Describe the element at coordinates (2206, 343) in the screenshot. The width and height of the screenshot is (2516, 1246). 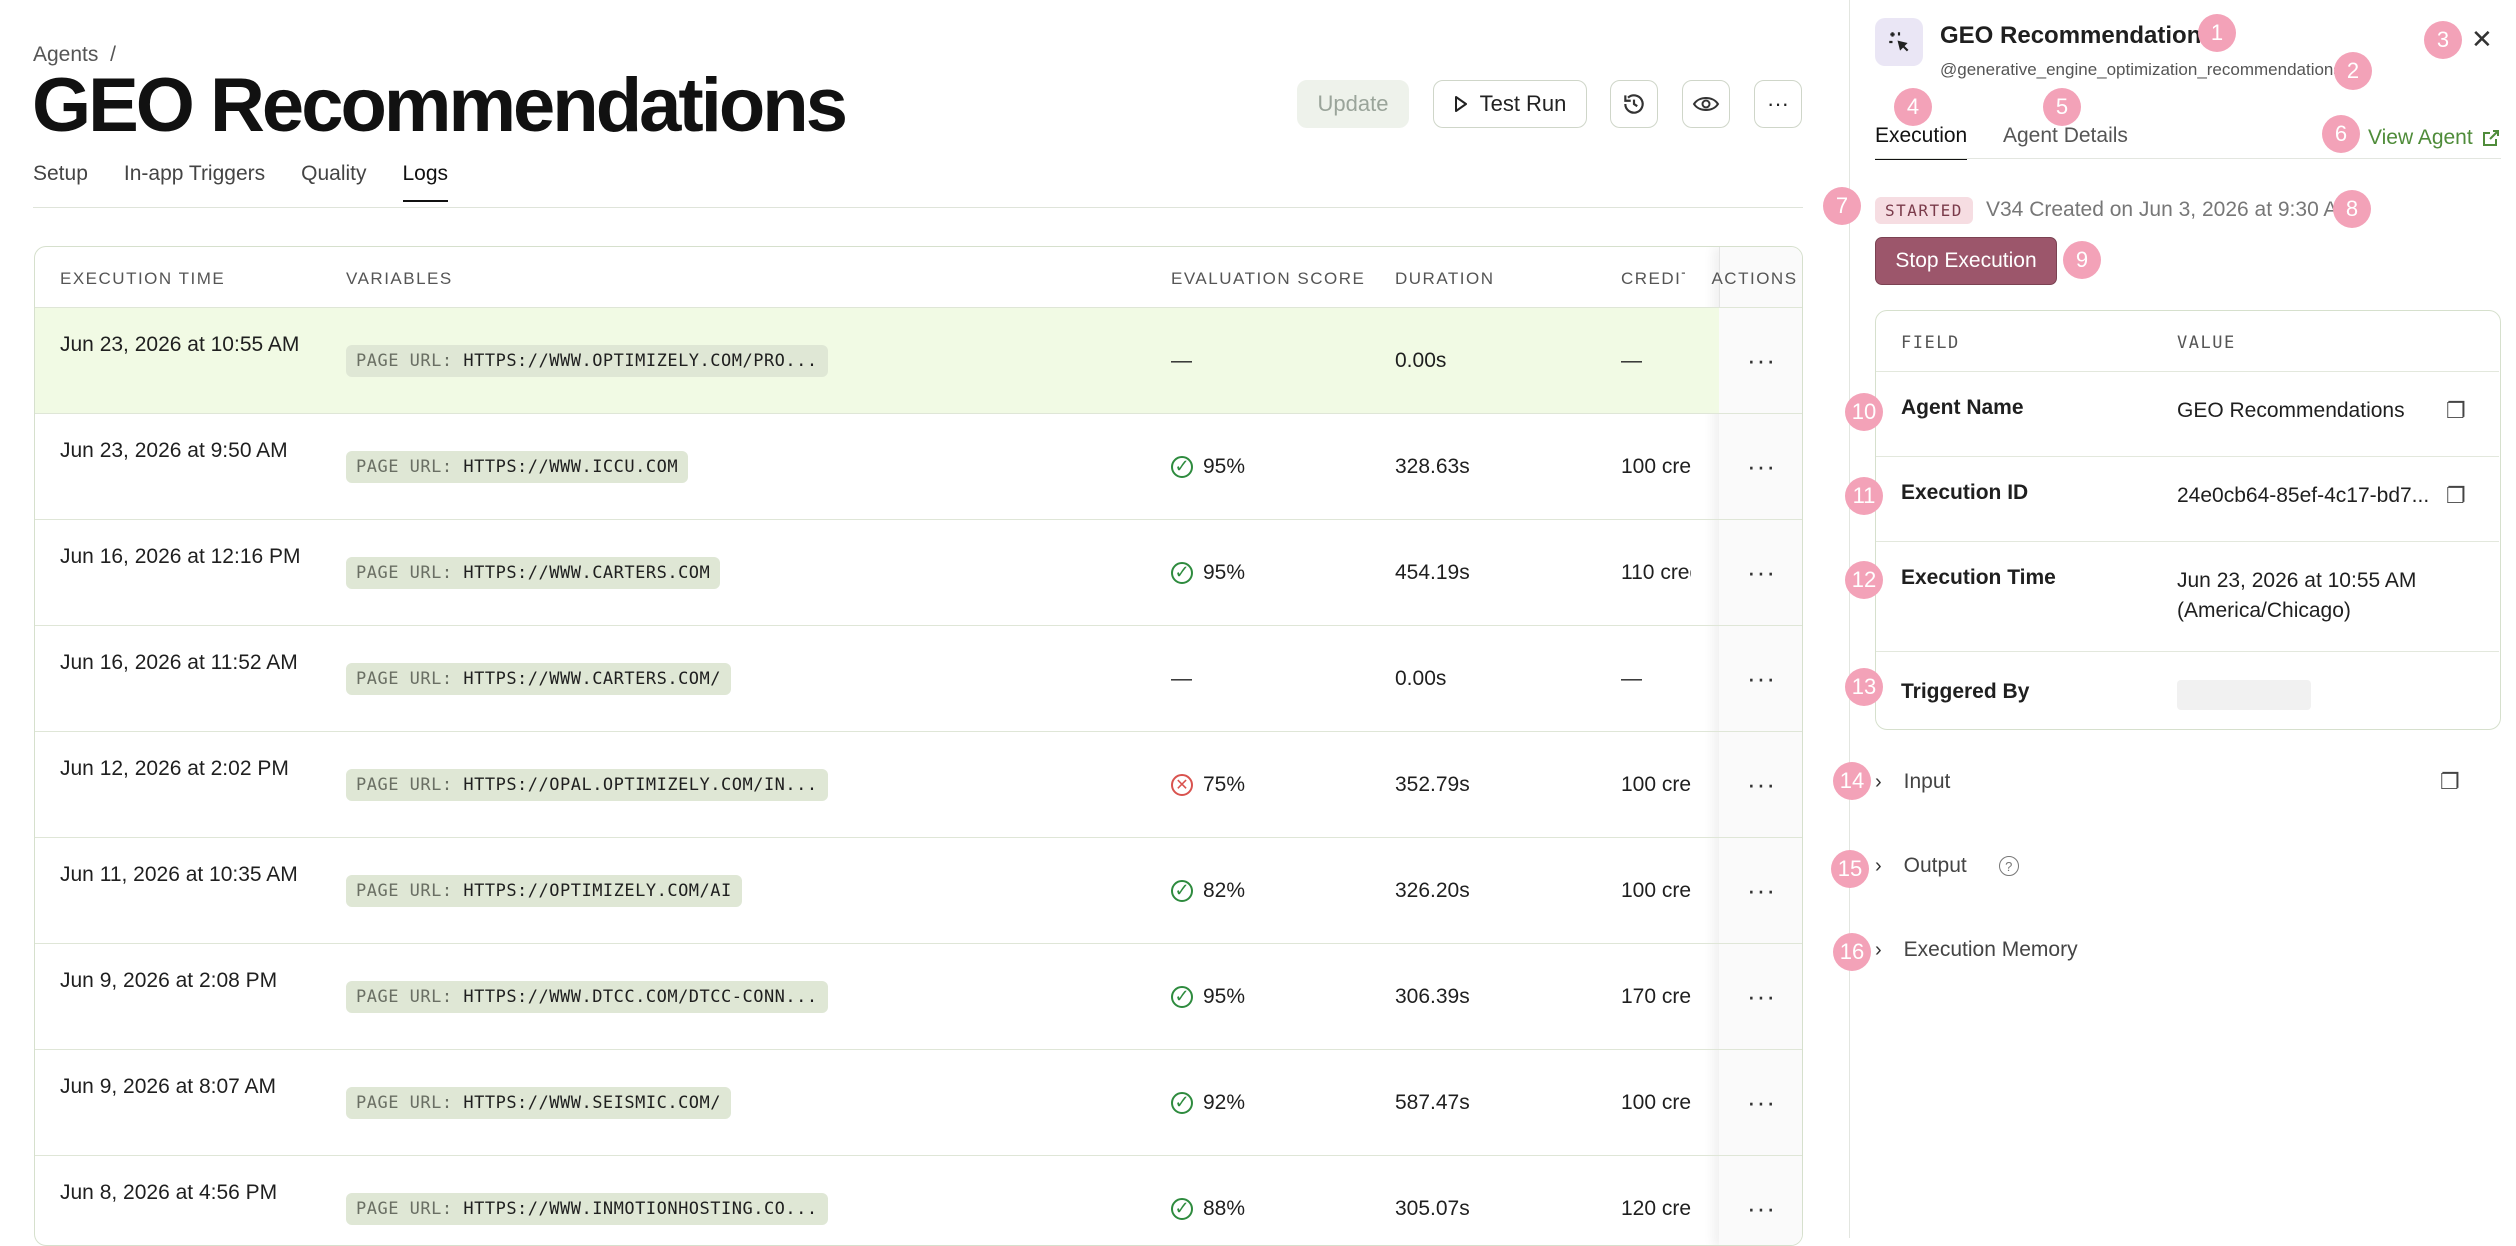
I see `value-header: VALUE` at that location.